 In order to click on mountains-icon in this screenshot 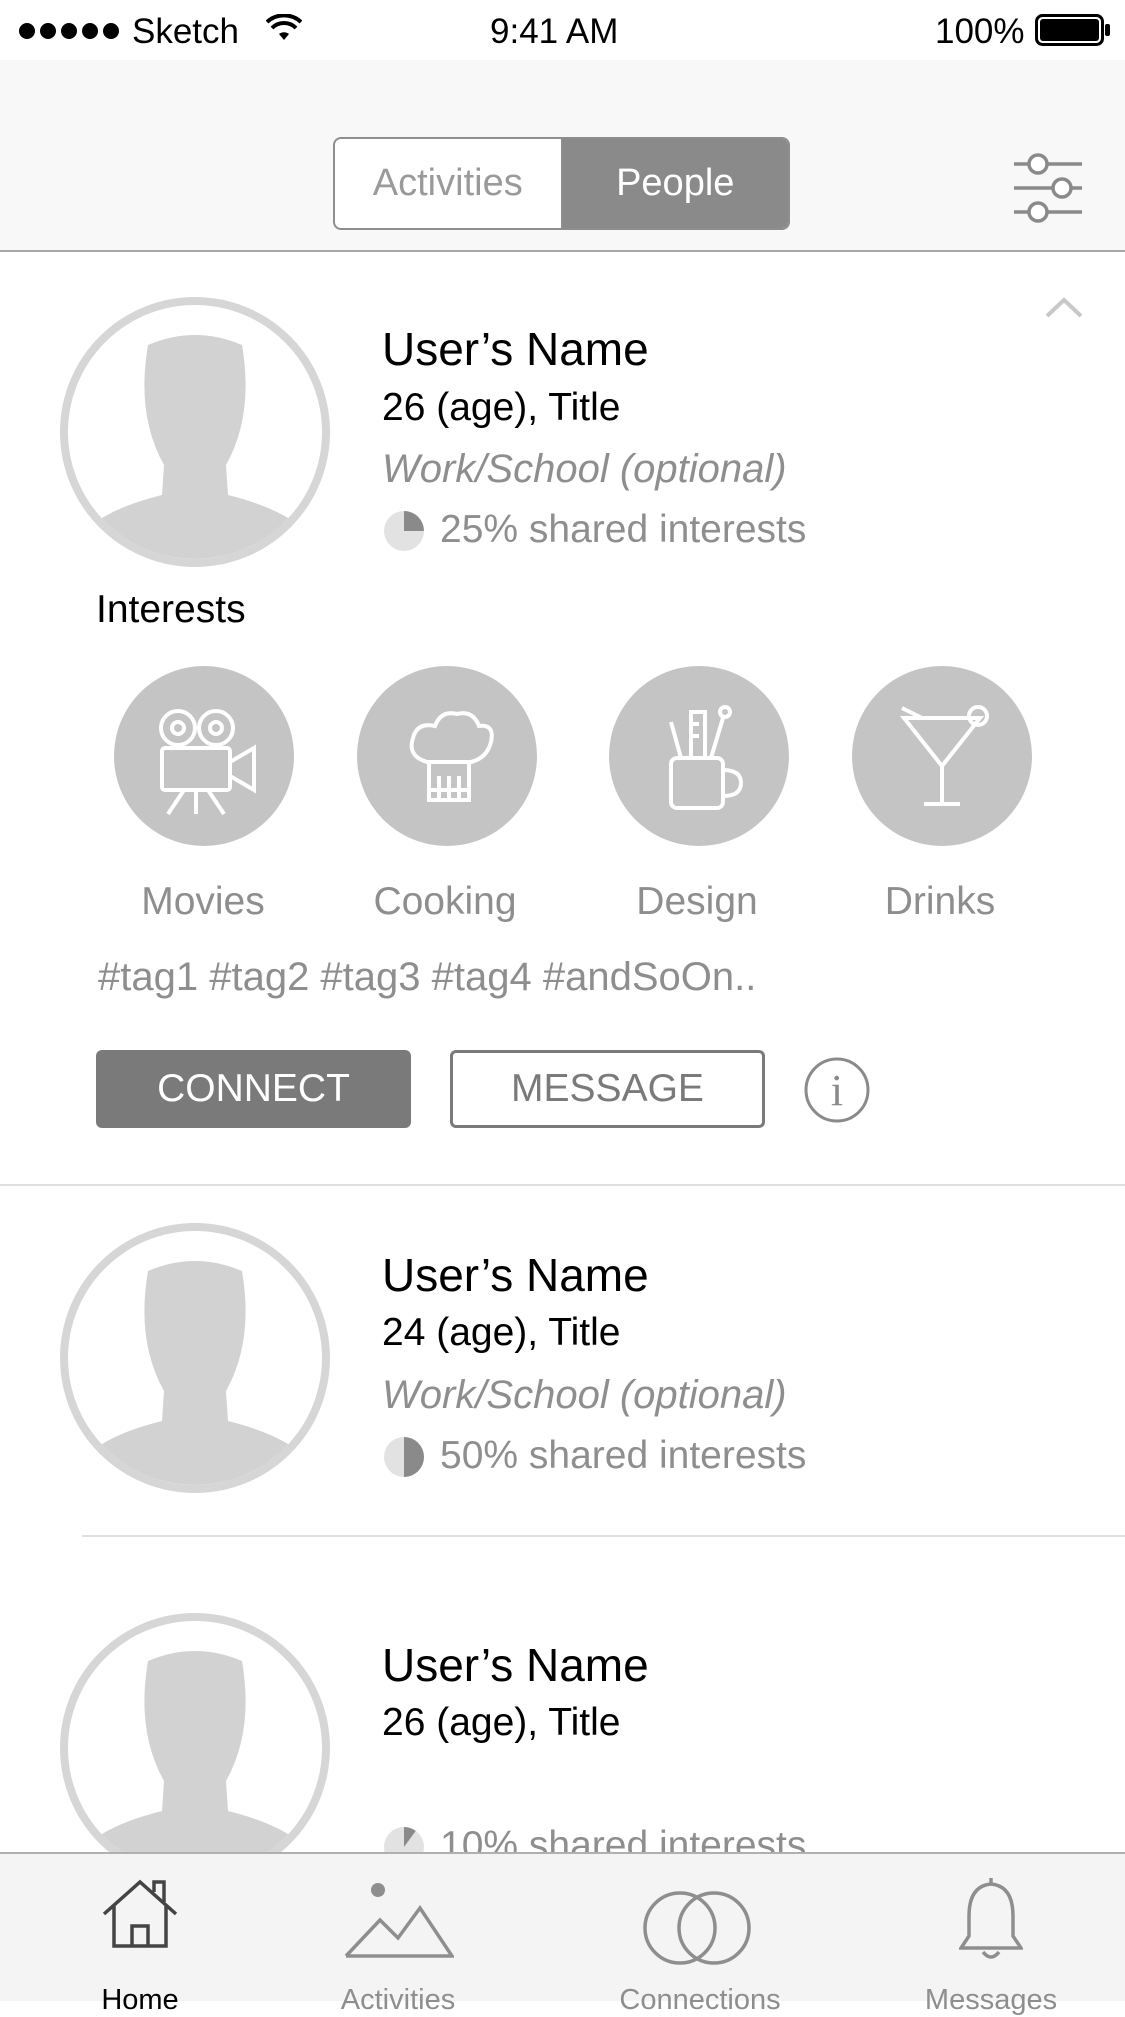, I will do `click(399, 1920)`.